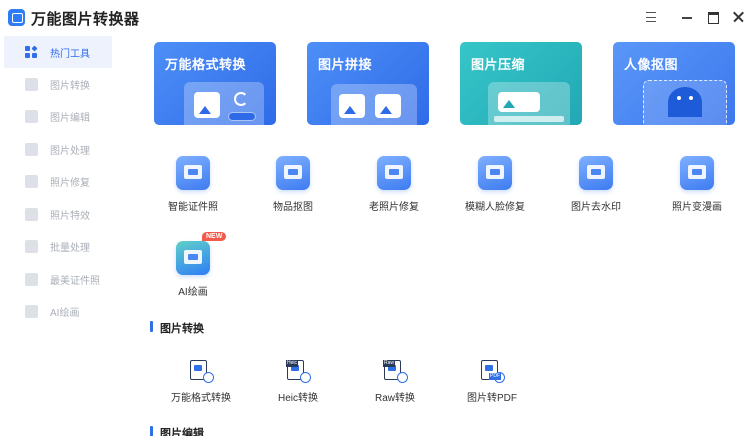 The height and width of the screenshot is (436, 750). I want to click on cutout-icon, so click(293, 173).